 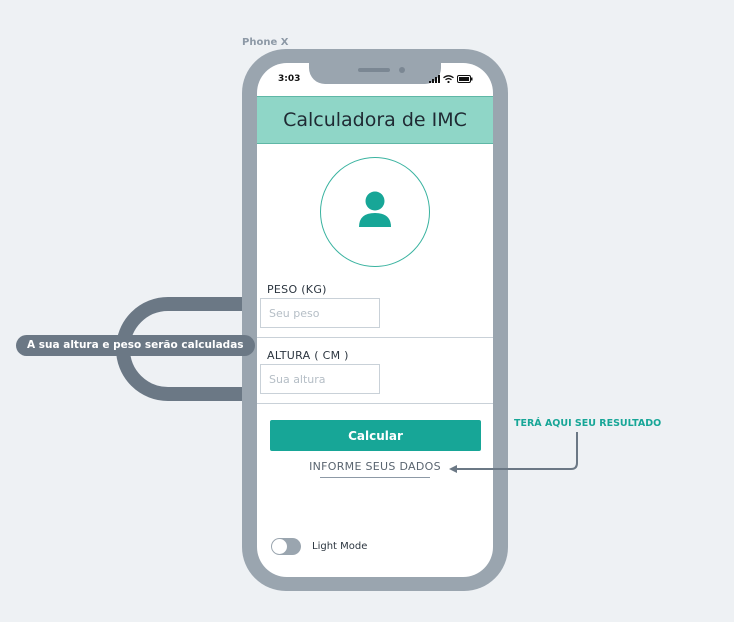 What do you see at coordinates (513, 452) in the screenshot?
I see `result-arrow-connector` at bounding box center [513, 452].